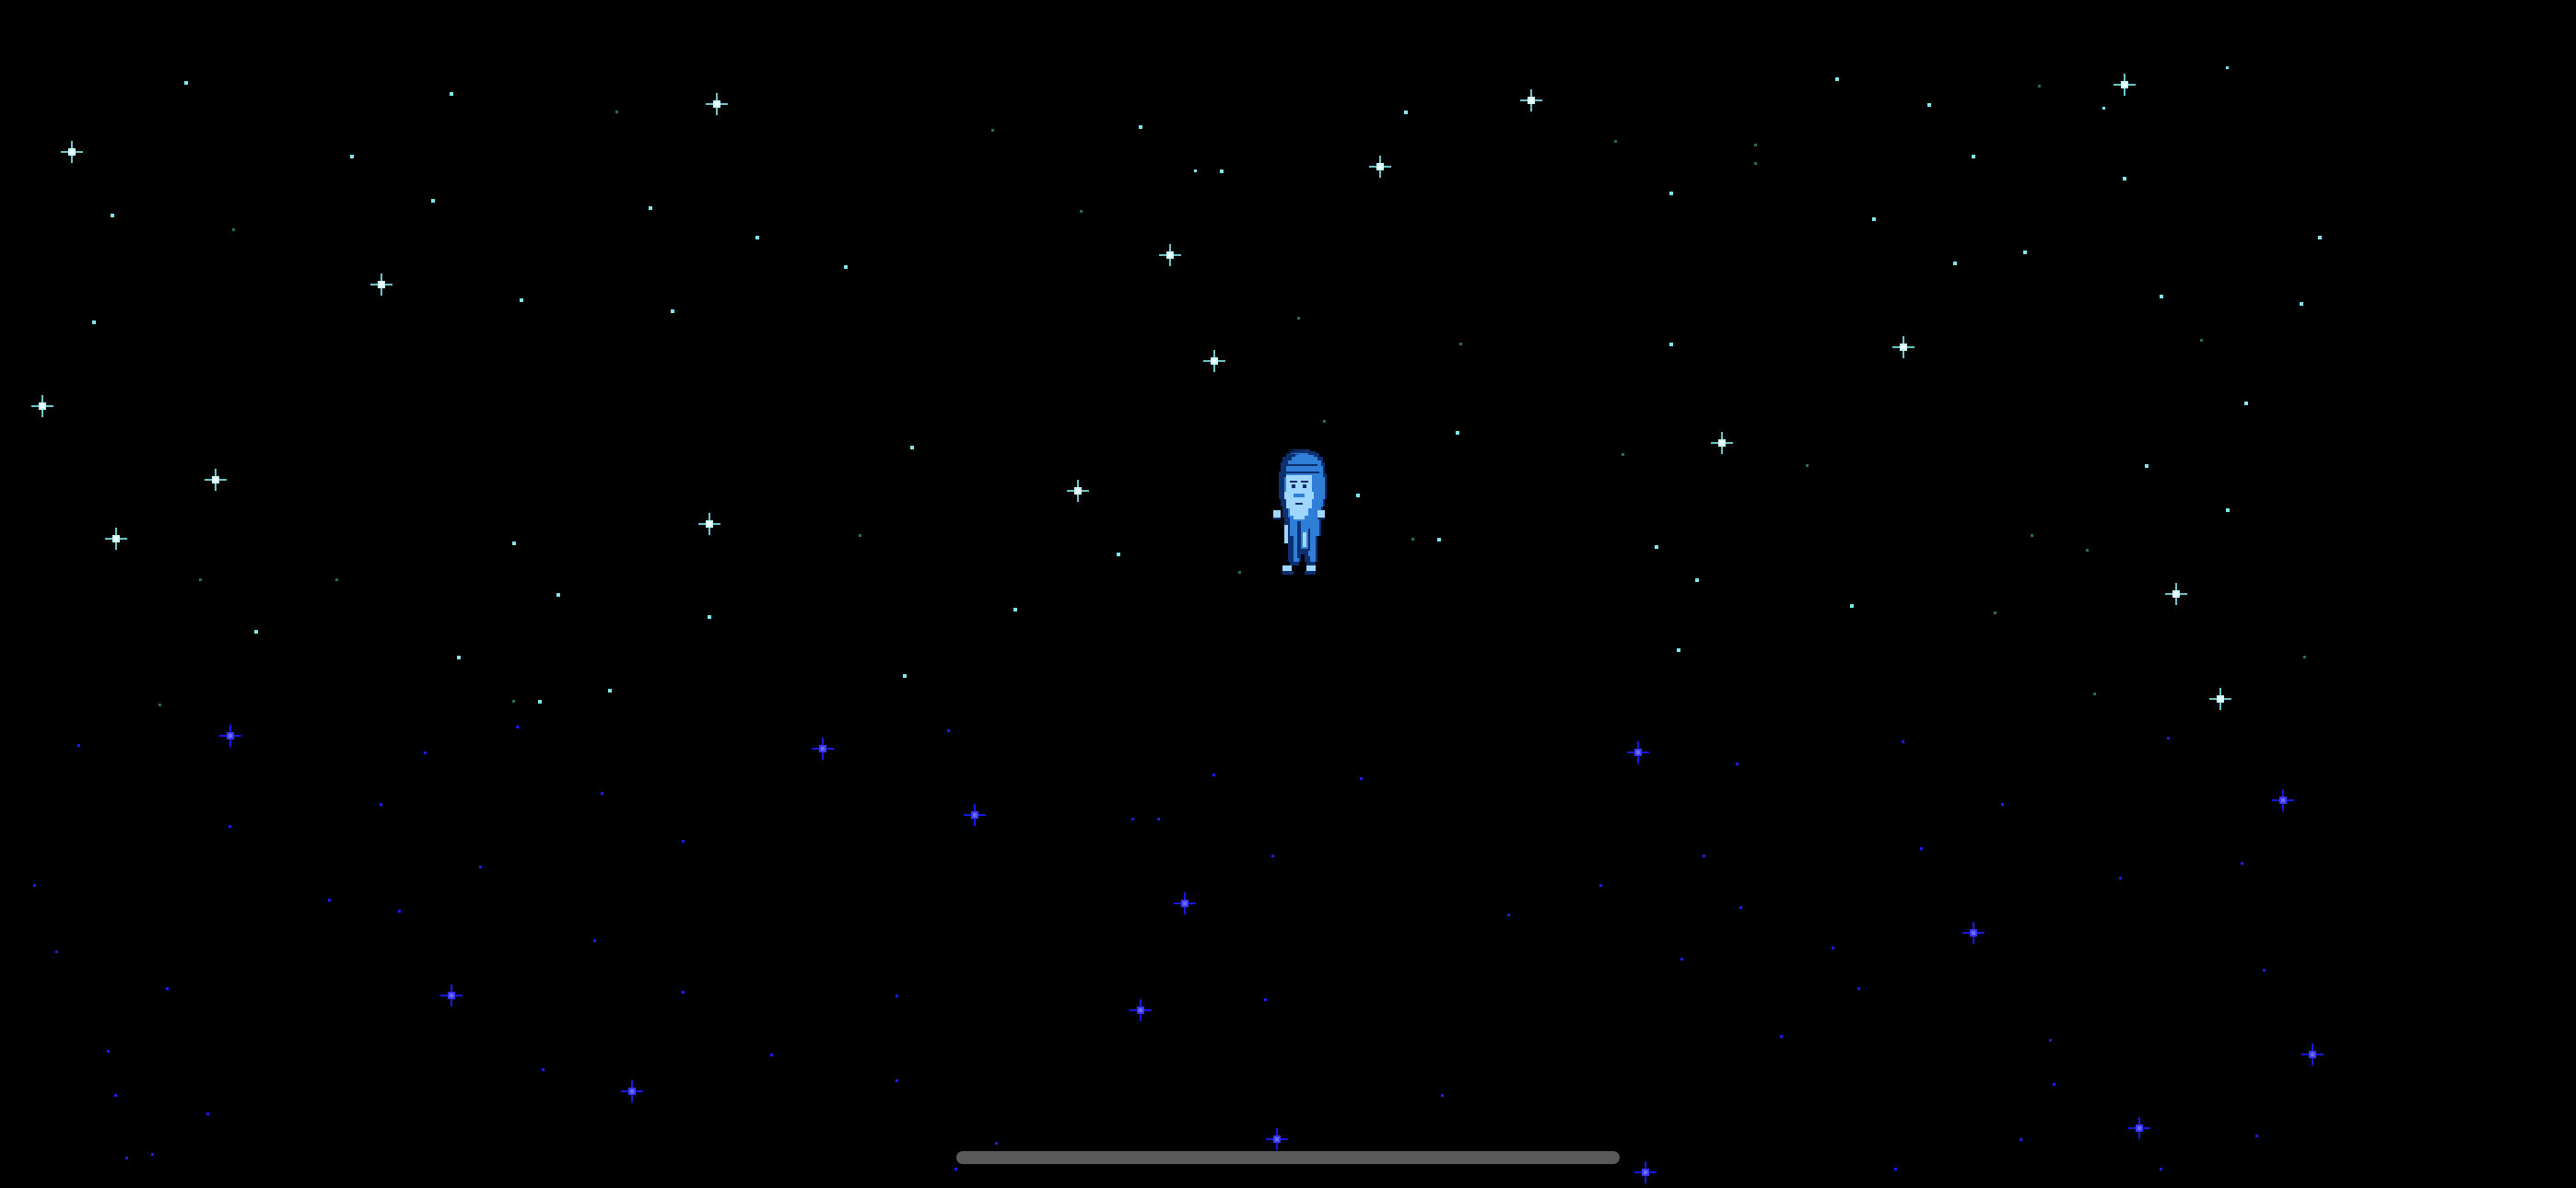 The image size is (2576, 1188). What do you see at coordinates (1288, 1157) in the screenshot?
I see `home-indicator` at bounding box center [1288, 1157].